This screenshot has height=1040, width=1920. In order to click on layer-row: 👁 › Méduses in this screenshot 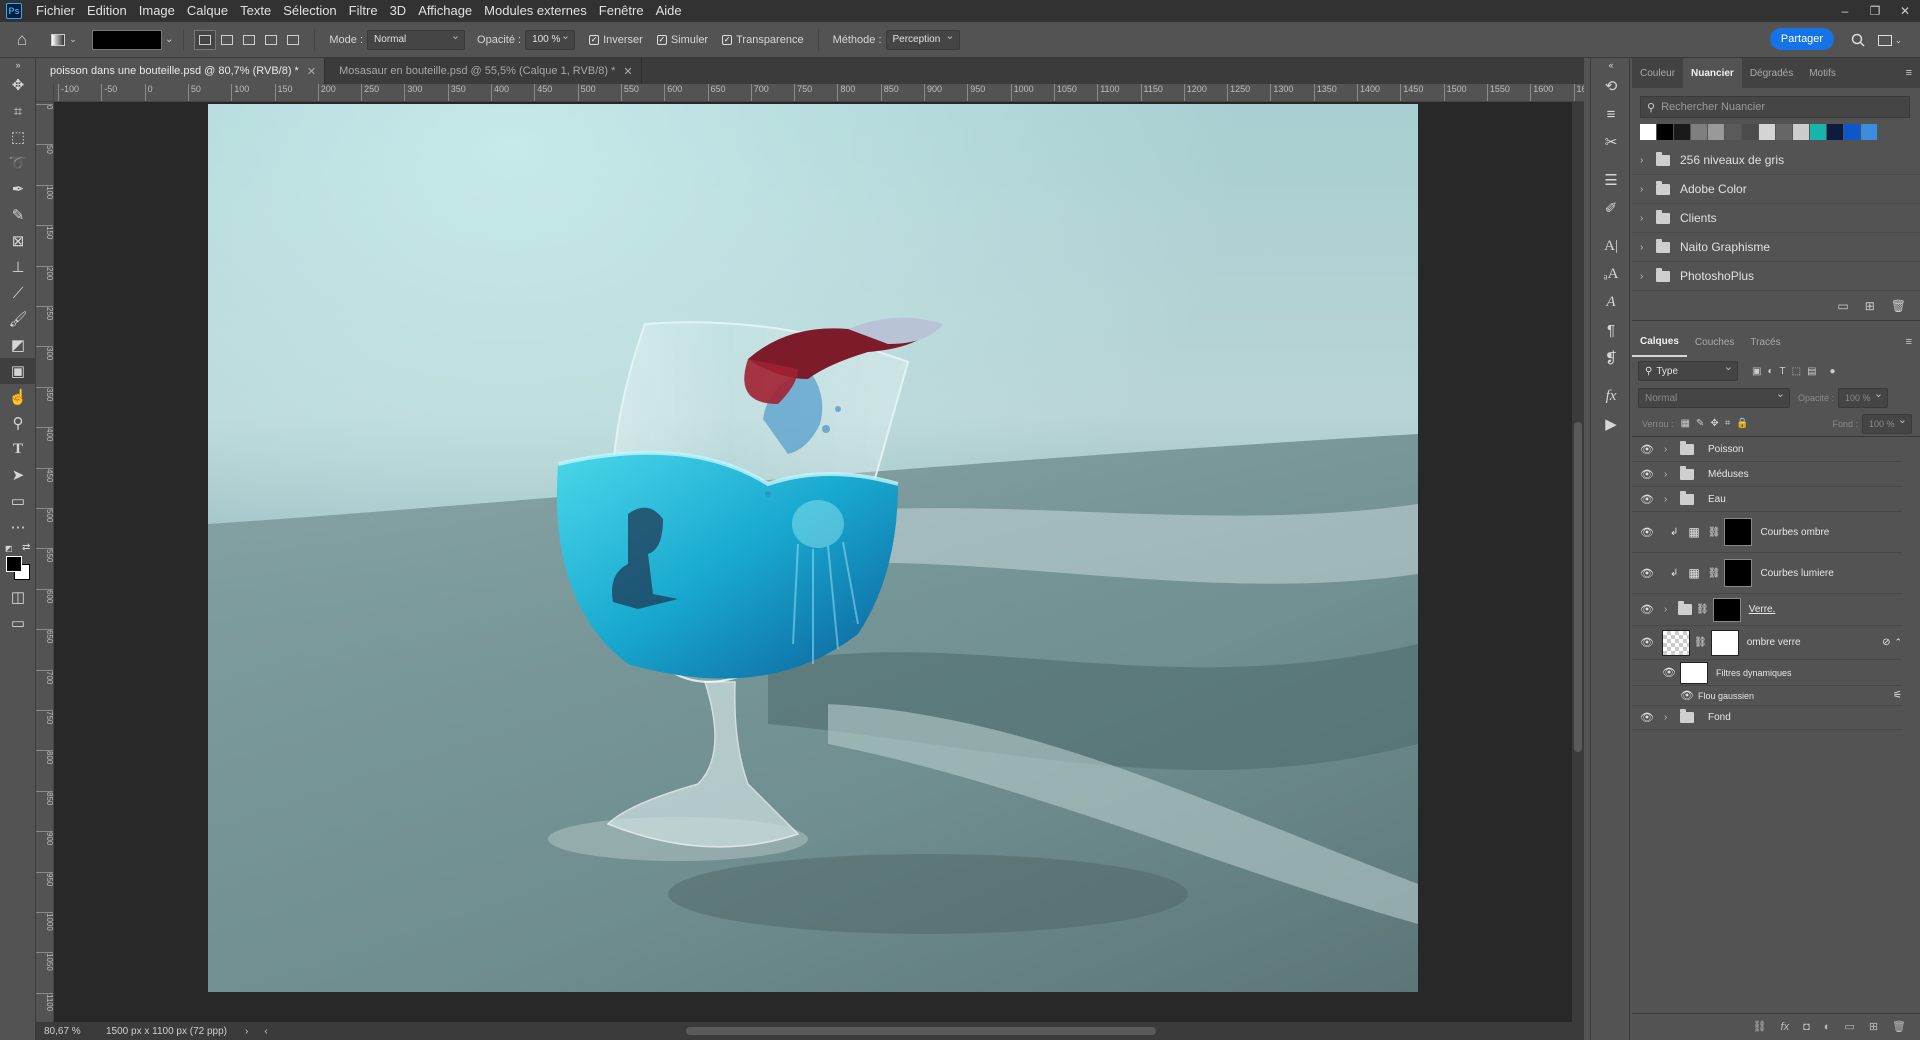, I will do `click(1767, 474)`.